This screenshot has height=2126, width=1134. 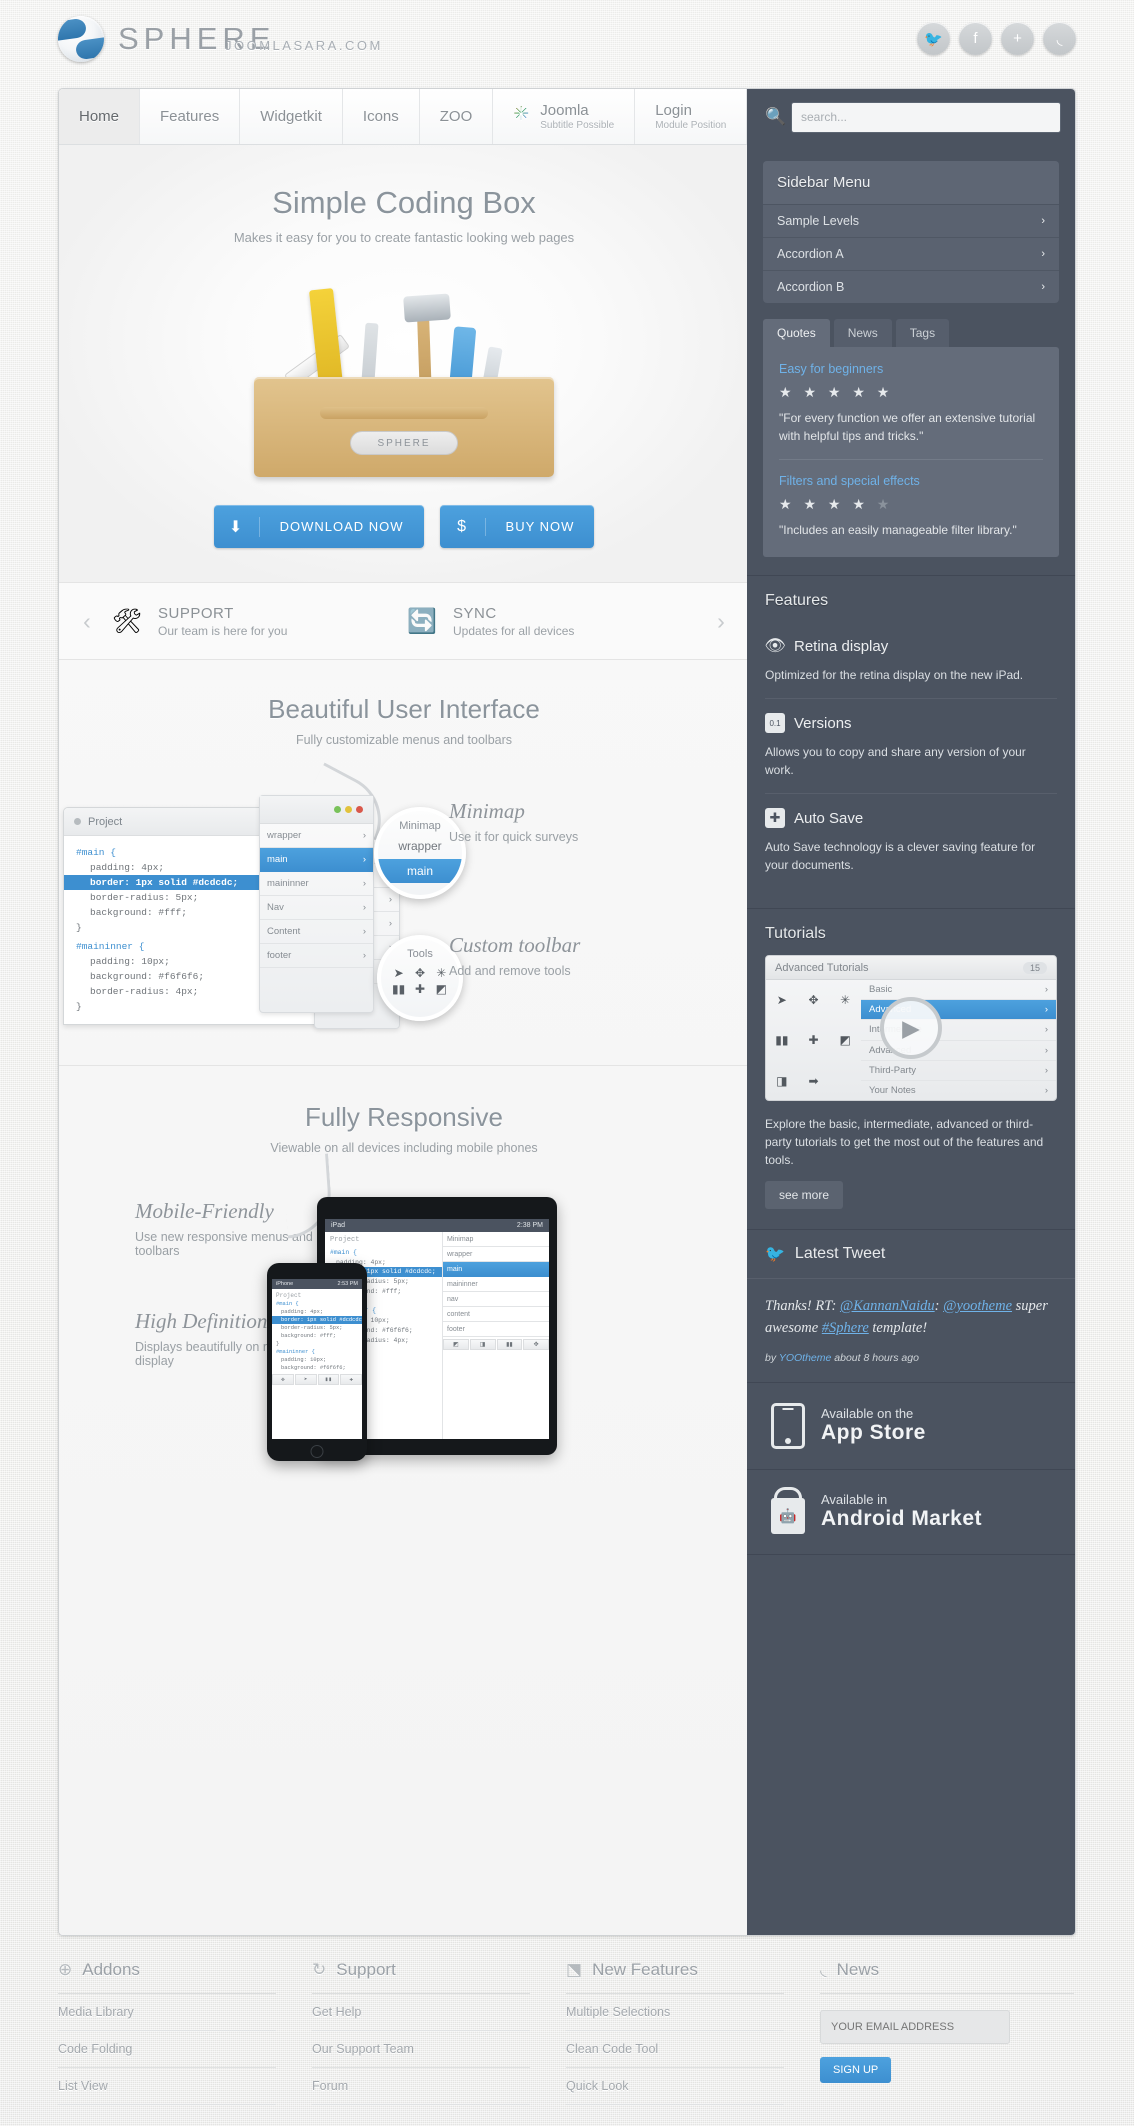 I want to click on play-icon: ▶, so click(x=911, y=1028).